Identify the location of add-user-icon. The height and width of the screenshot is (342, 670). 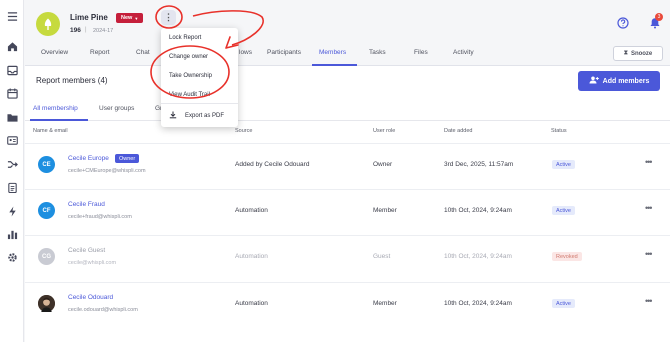
(594, 81).